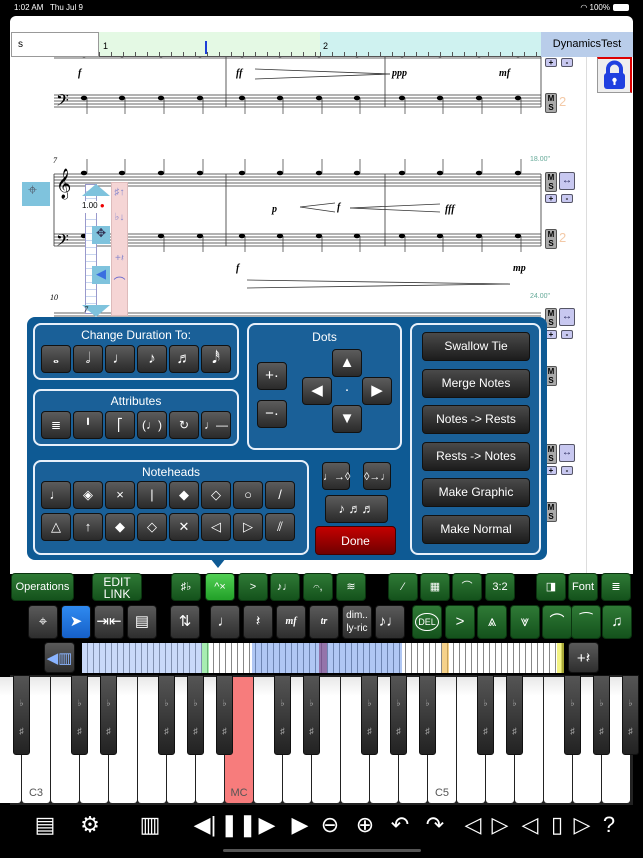 This screenshot has height=858, width=643. Describe the element at coordinates (390, 622) in the screenshot. I see `grace-tool: ♪♩` at that location.